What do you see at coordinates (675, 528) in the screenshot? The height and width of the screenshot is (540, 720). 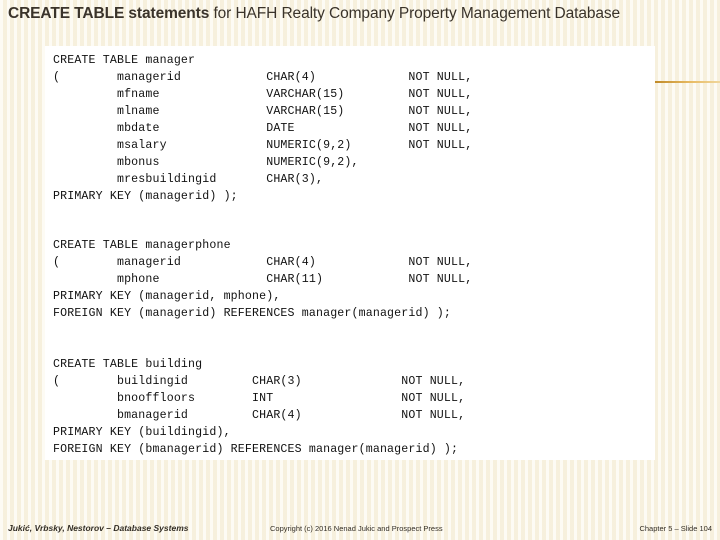 I see `footer-slide-number: Chapter 5 – Slide 104` at bounding box center [675, 528].